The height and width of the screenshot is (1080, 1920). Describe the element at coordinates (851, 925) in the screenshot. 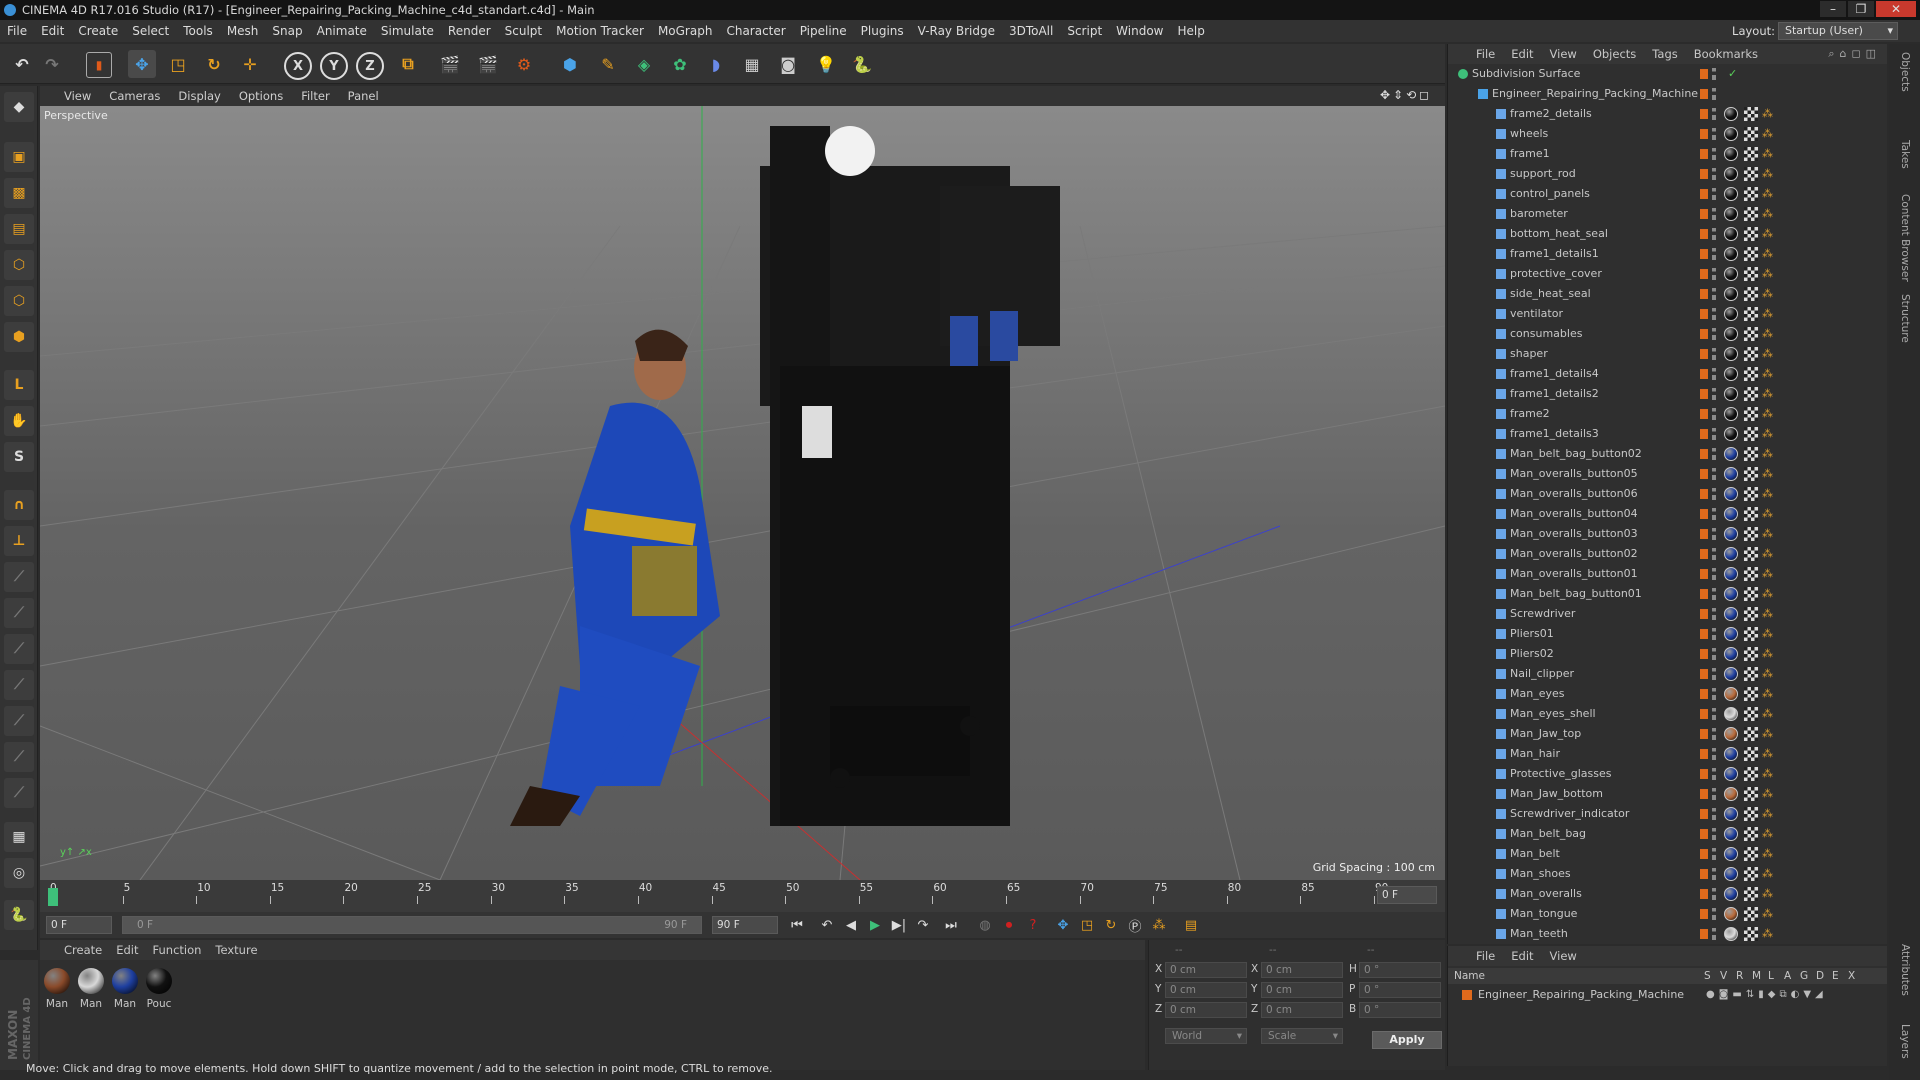

I see `previous-frame-icon: ◀` at that location.